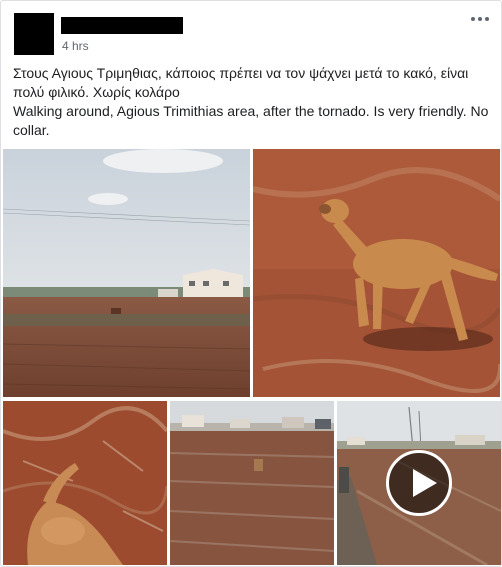 The width and height of the screenshot is (502, 567). I want to click on author-avatar-redacted, so click(34, 34).